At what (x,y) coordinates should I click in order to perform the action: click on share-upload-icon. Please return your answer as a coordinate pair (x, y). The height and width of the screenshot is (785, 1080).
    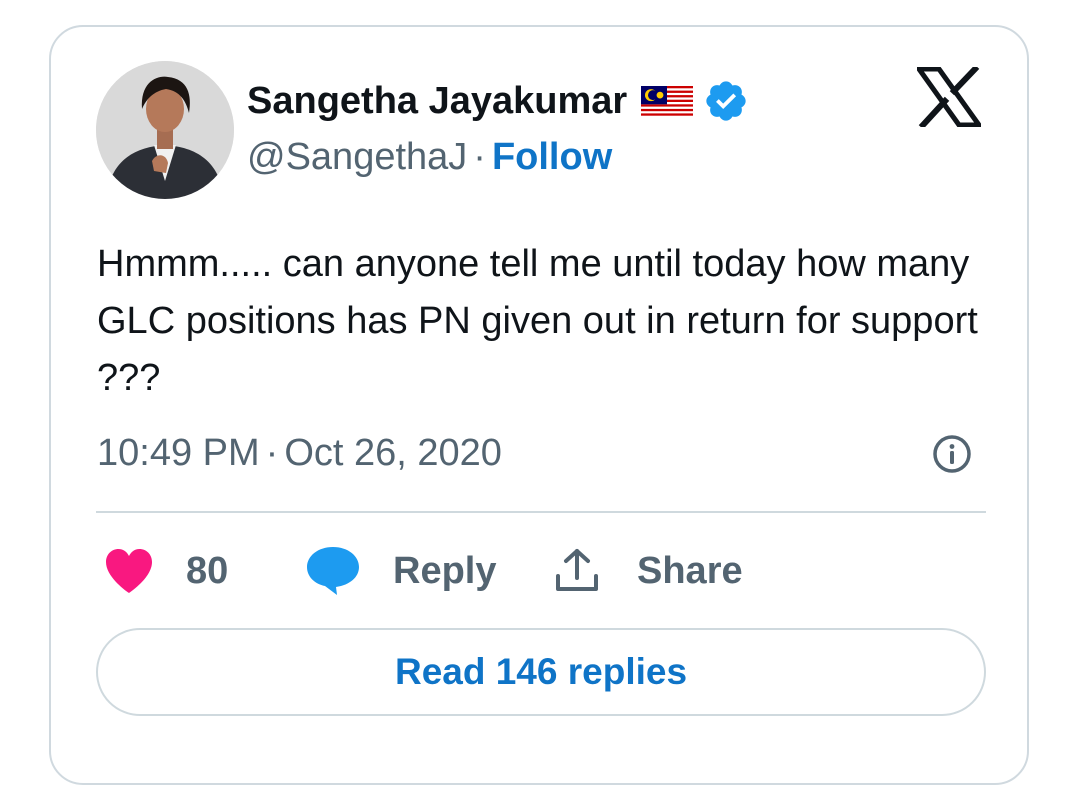
    Looking at the image, I should click on (577, 570).